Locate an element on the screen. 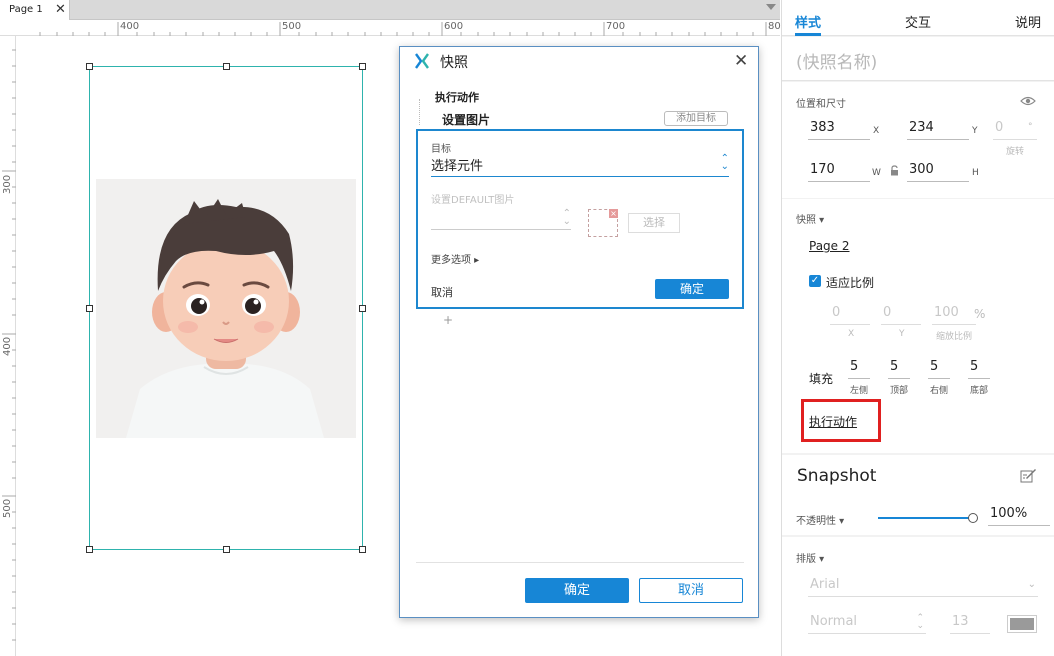  position-size-label: 位置和尺寸 is located at coordinates (821, 104).